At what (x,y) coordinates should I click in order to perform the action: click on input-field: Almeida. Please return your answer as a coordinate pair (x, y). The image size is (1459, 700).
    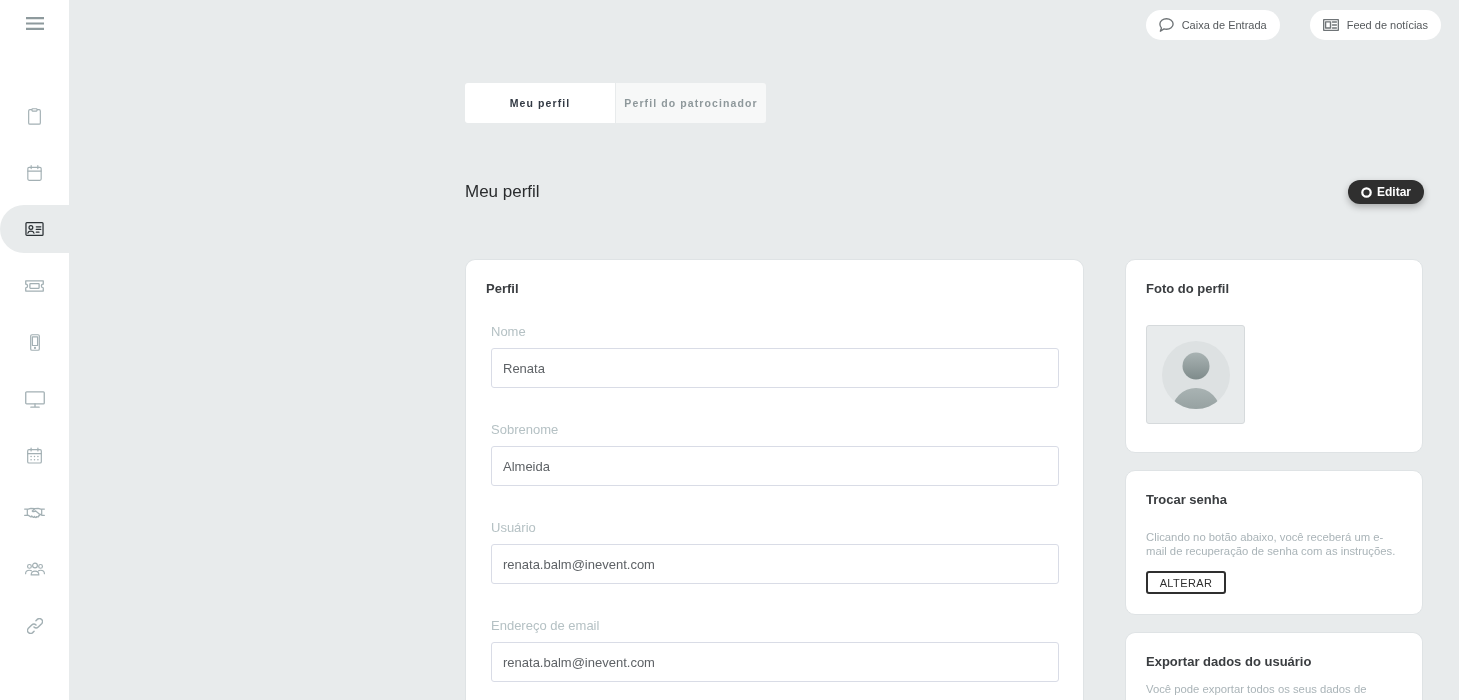
    Looking at the image, I should click on (775, 466).